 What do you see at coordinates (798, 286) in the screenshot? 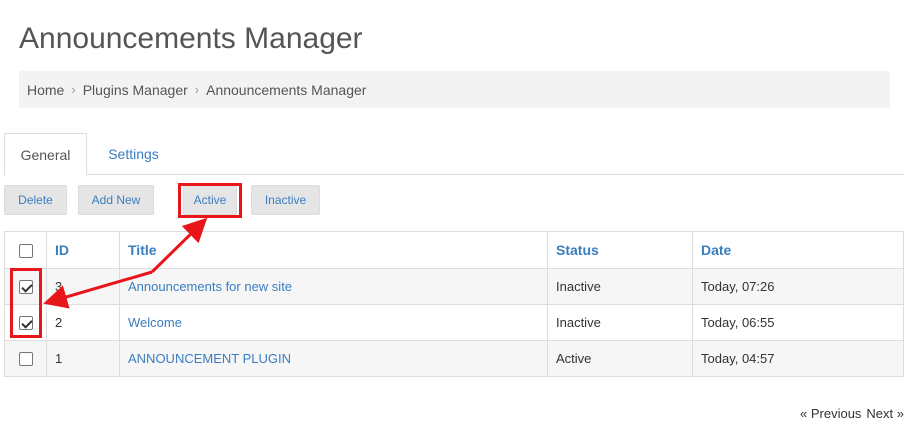
I see `row-date: Today, 07:26` at bounding box center [798, 286].